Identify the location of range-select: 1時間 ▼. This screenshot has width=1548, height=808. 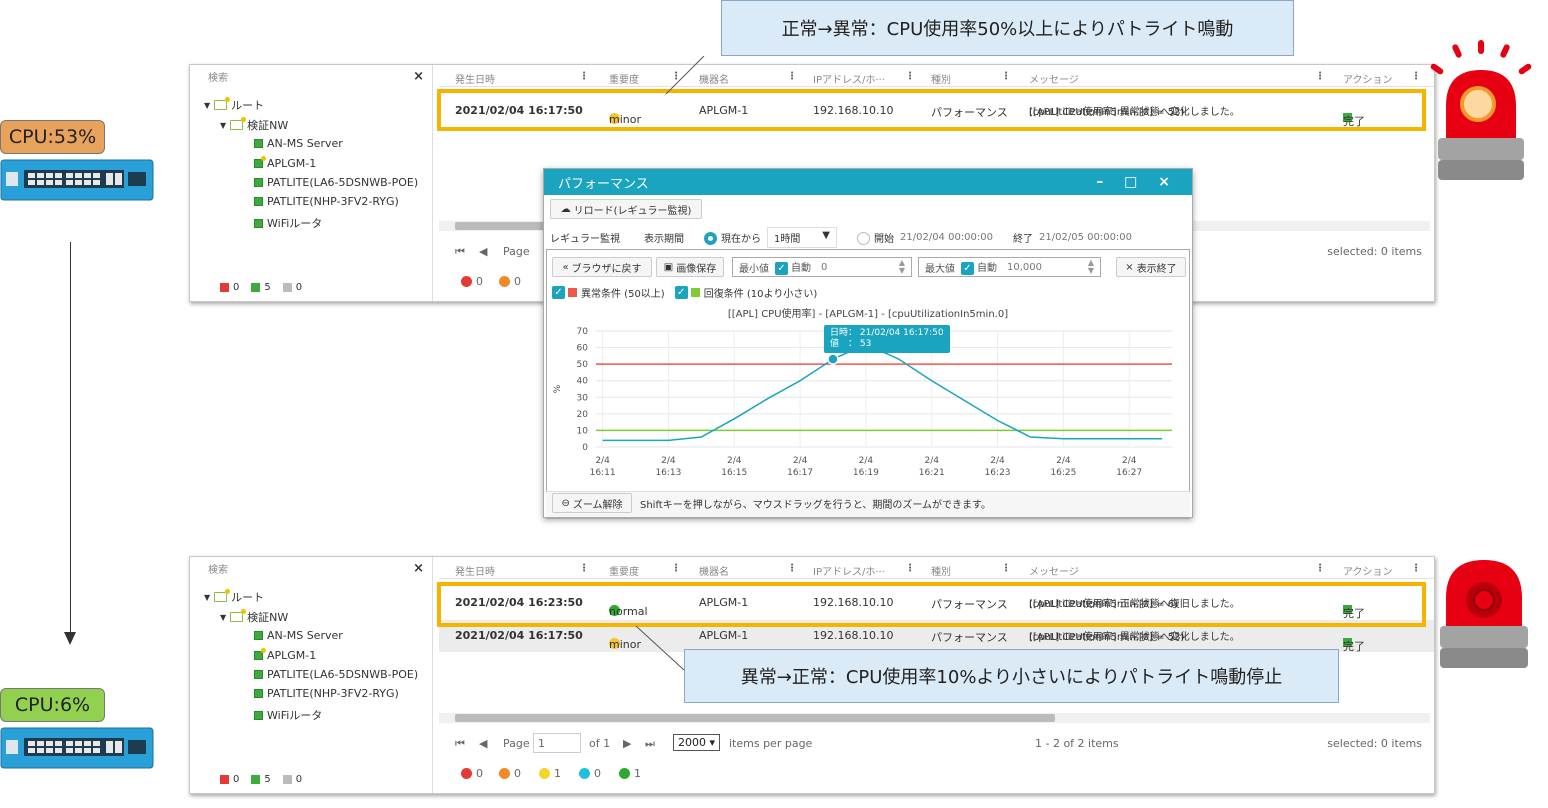
(802, 237).